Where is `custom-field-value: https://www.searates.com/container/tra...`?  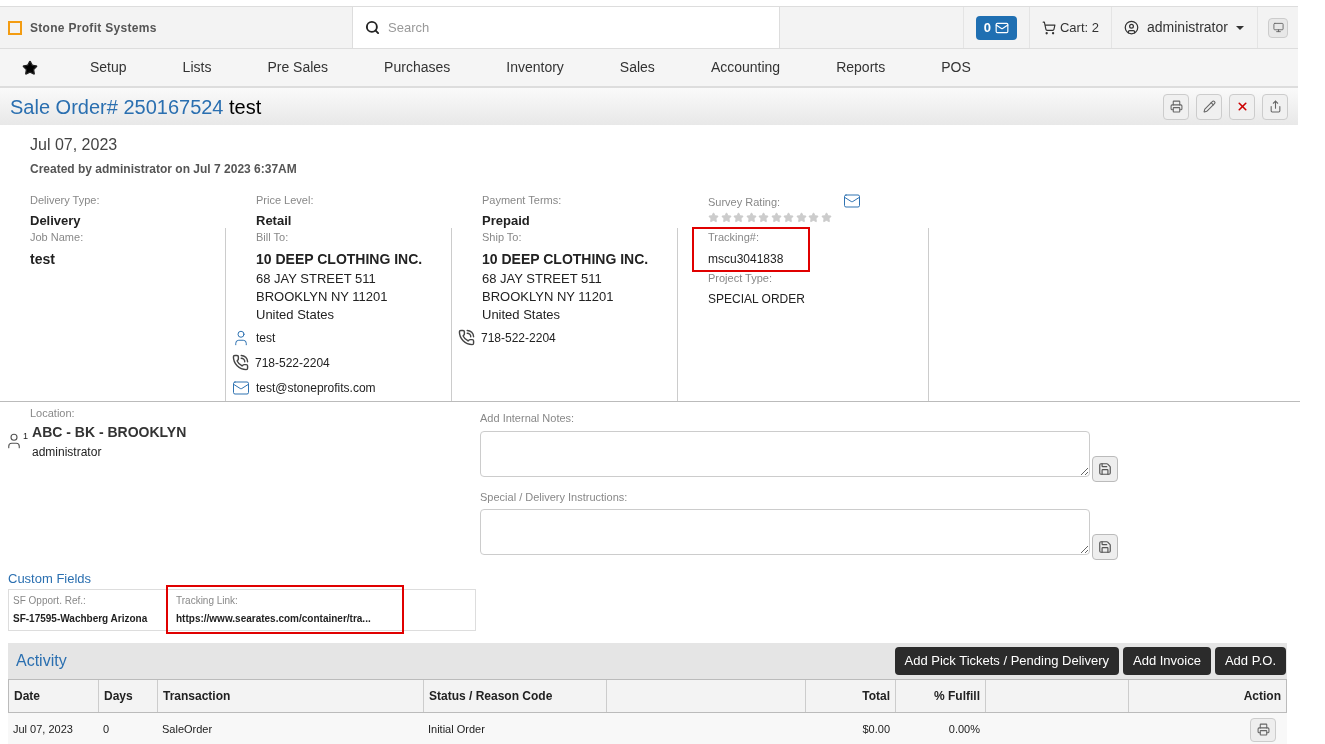
custom-field-value: https://www.searates.com/container/tra... is located at coordinates (274, 619).